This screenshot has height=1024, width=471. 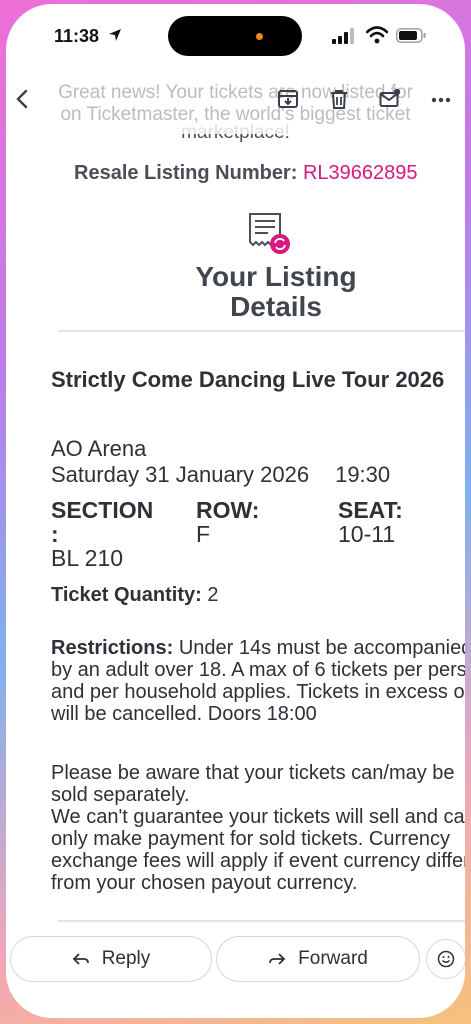 I want to click on back-icon, so click(x=23, y=99).